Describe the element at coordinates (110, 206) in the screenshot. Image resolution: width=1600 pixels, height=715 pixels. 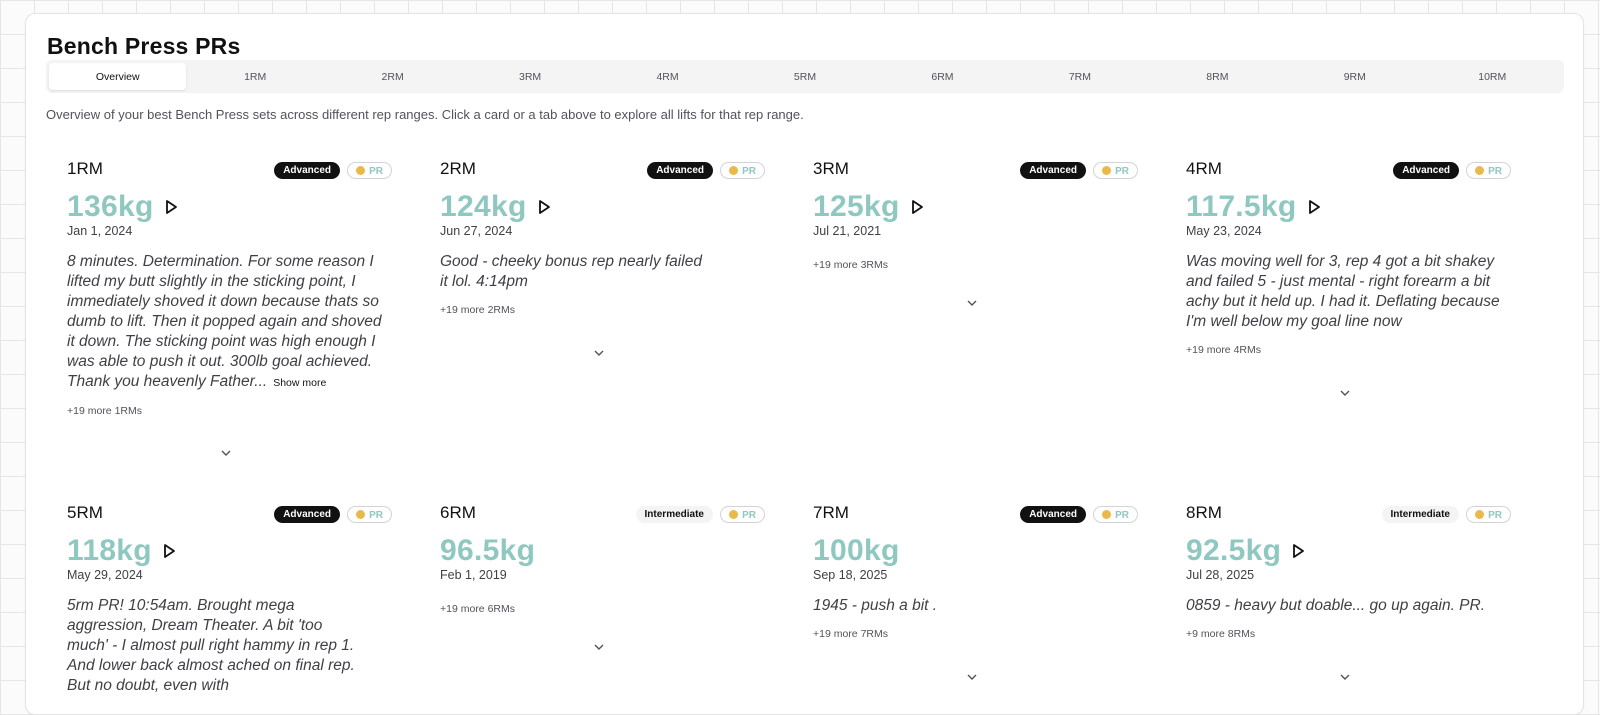
I see `pr-weight: 136kg` at that location.